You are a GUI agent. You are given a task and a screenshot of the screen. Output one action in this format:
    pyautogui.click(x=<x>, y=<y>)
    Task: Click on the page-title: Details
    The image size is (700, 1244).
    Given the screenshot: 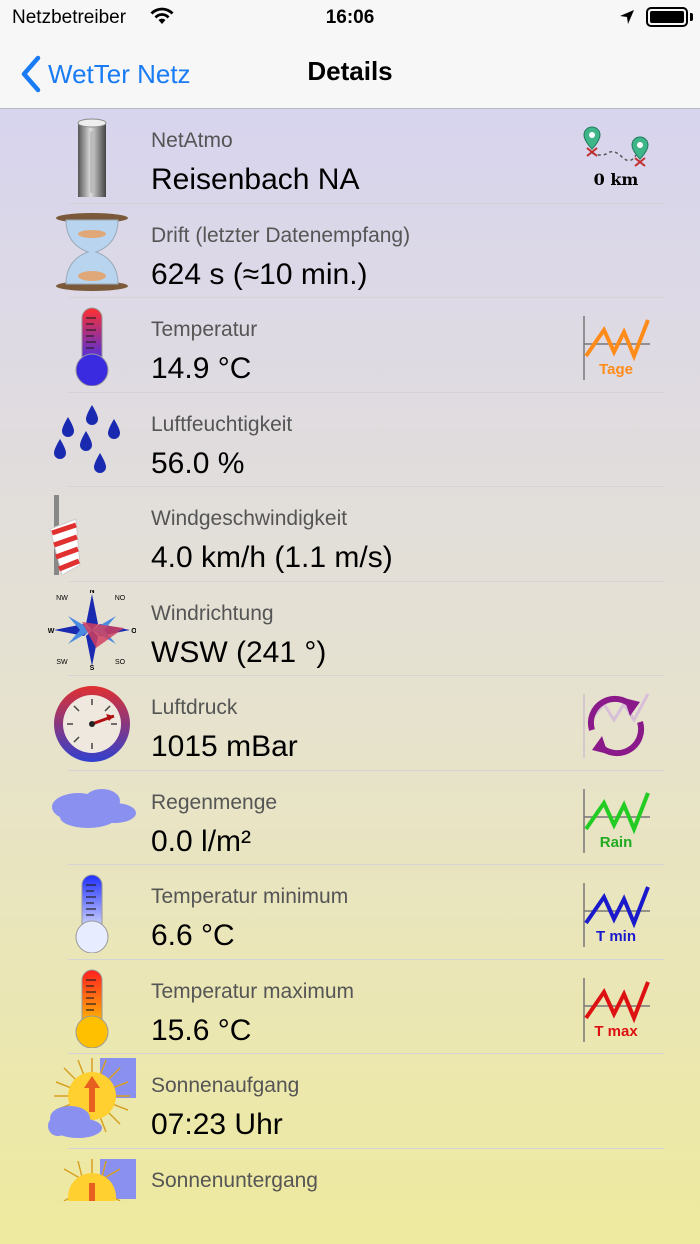 What is the action you would take?
    pyautogui.click(x=350, y=71)
    